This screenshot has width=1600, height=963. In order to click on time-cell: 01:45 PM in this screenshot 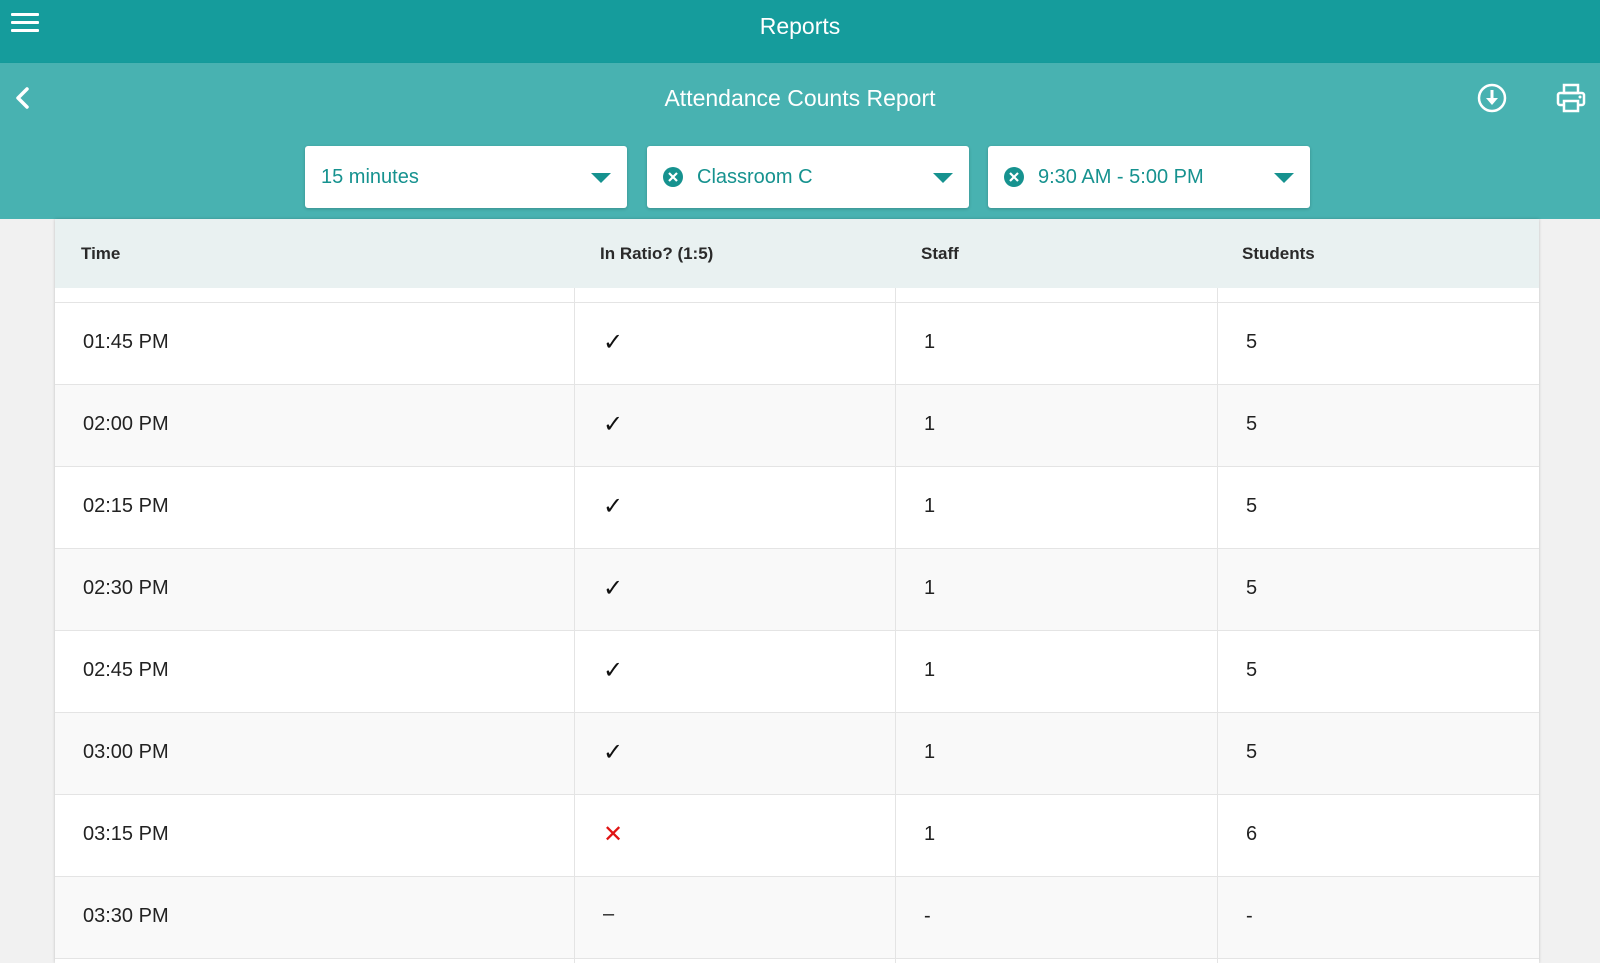, I will do `click(126, 342)`.